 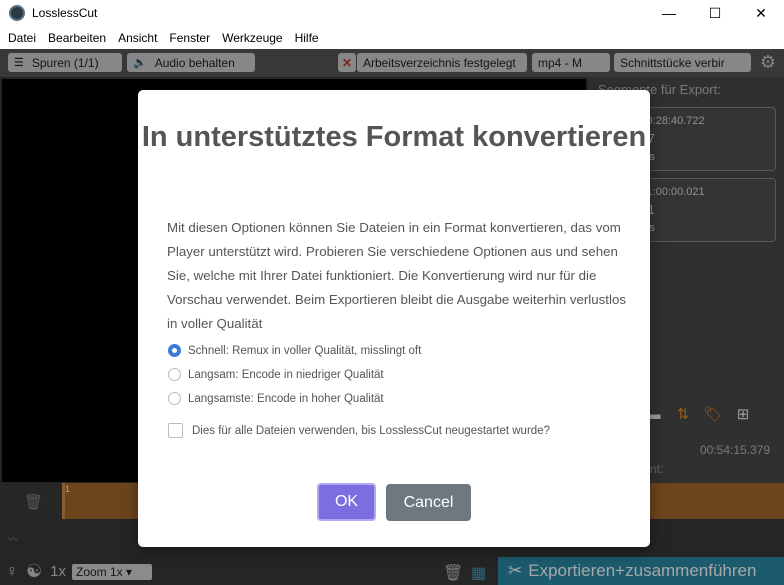 What do you see at coordinates (137, 38) in the screenshot?
I see `menu-view: Ansicht` at bounding box center [137, 38].